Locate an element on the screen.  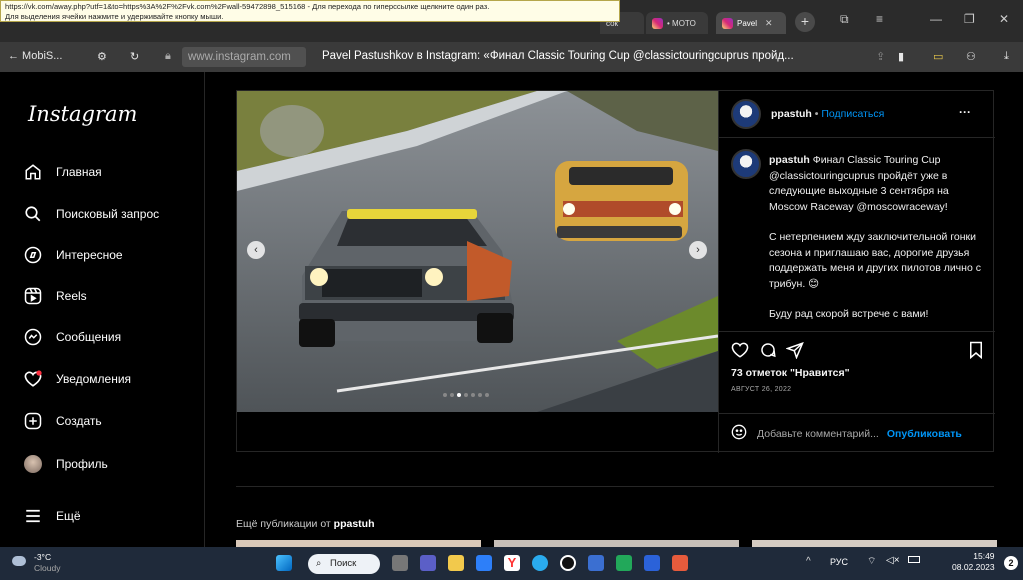
post-header: ppastuh • Подписаться is located at coordinates (827, 114).